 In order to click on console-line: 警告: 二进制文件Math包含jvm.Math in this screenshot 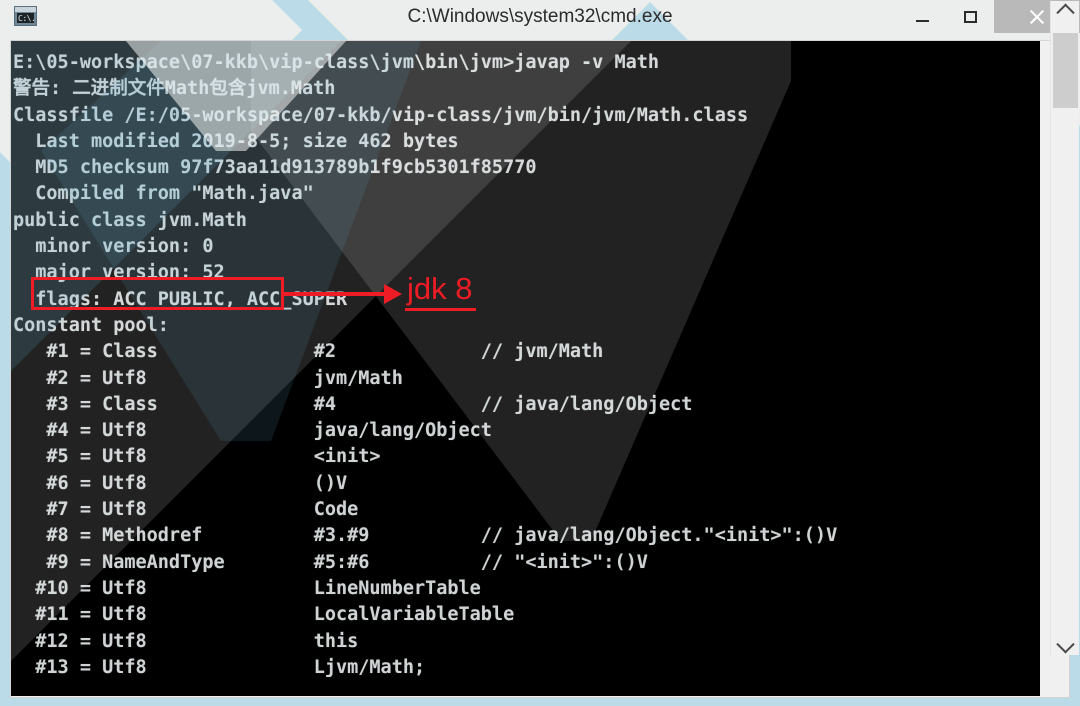, I will do `click(174, 89)`.